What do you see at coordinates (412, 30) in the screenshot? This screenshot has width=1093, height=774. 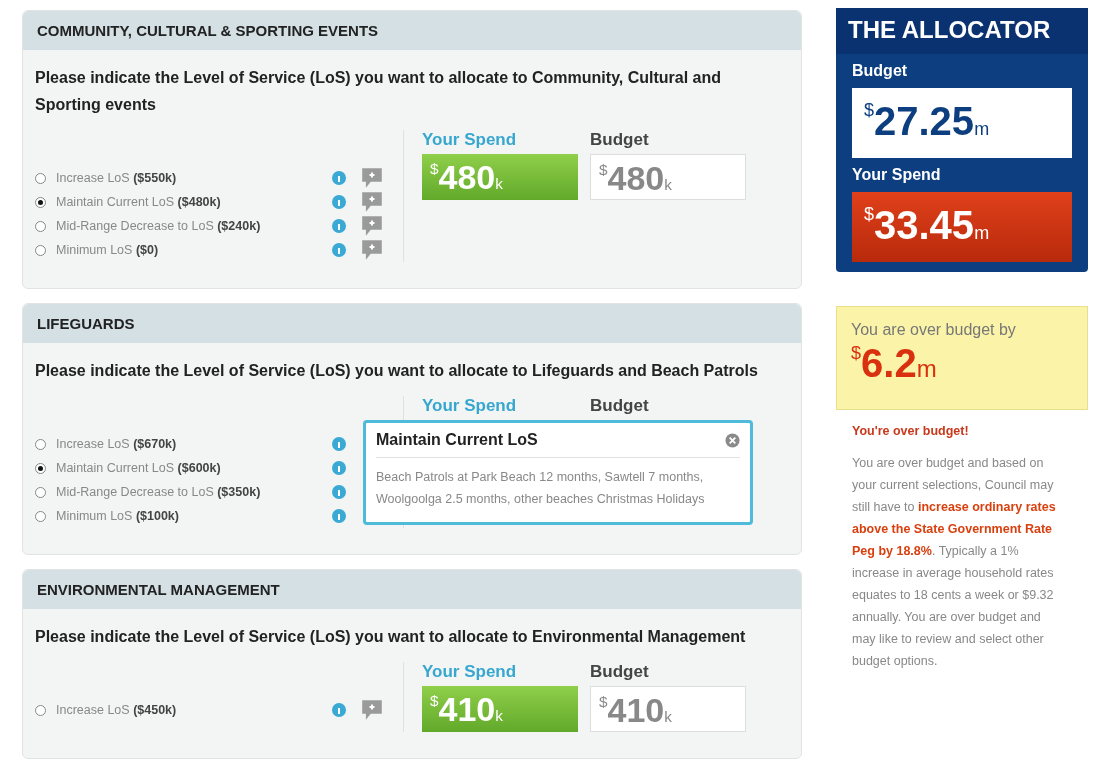 I see `section-title: COMMUNITY, CULTURAL & SPORTING EVENTS` at bounding box center [412, 30].